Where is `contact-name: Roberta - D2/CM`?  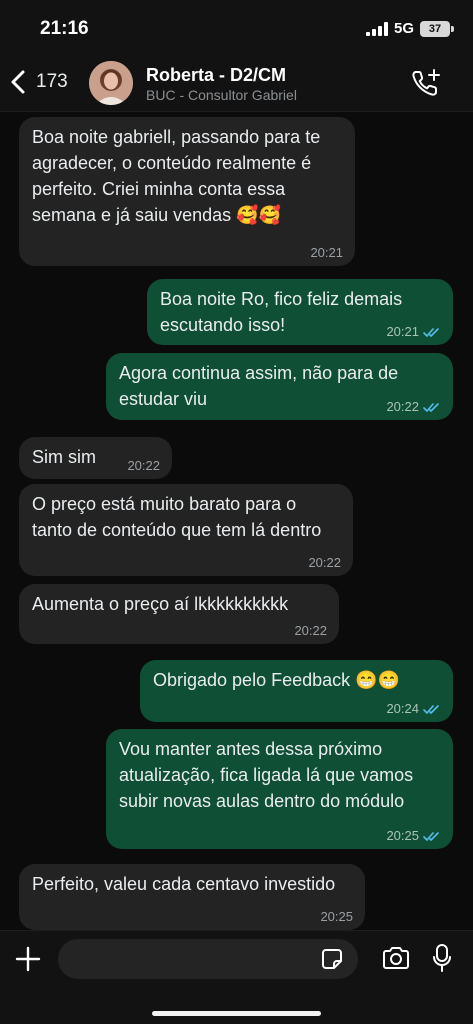 contact-name: Roberta - D2/CM is located at coordinates (216, 75).